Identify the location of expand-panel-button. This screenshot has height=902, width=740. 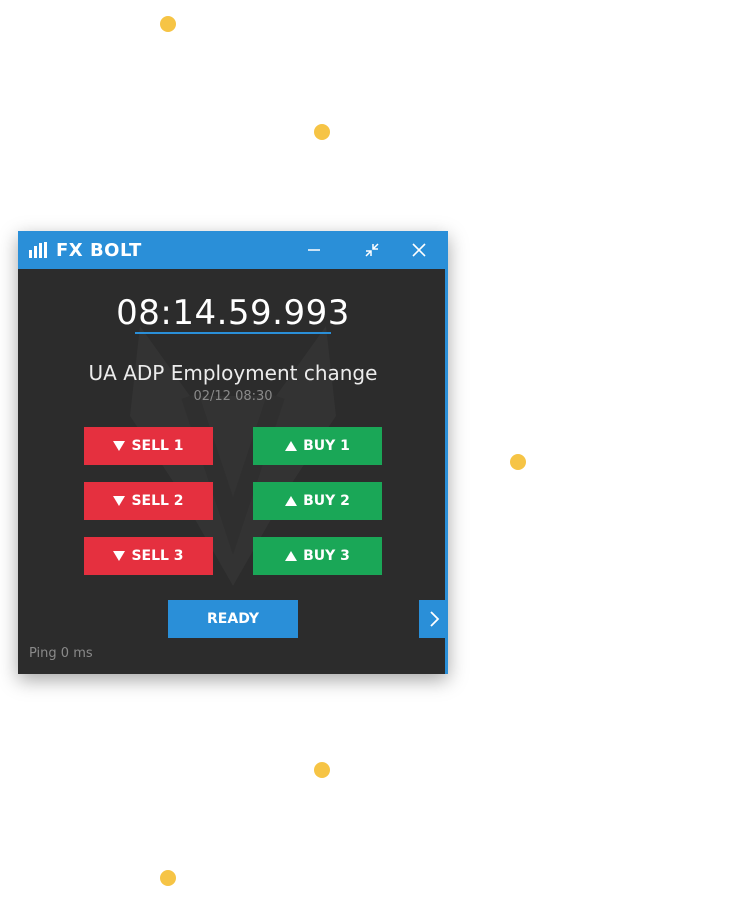
(433, 619).